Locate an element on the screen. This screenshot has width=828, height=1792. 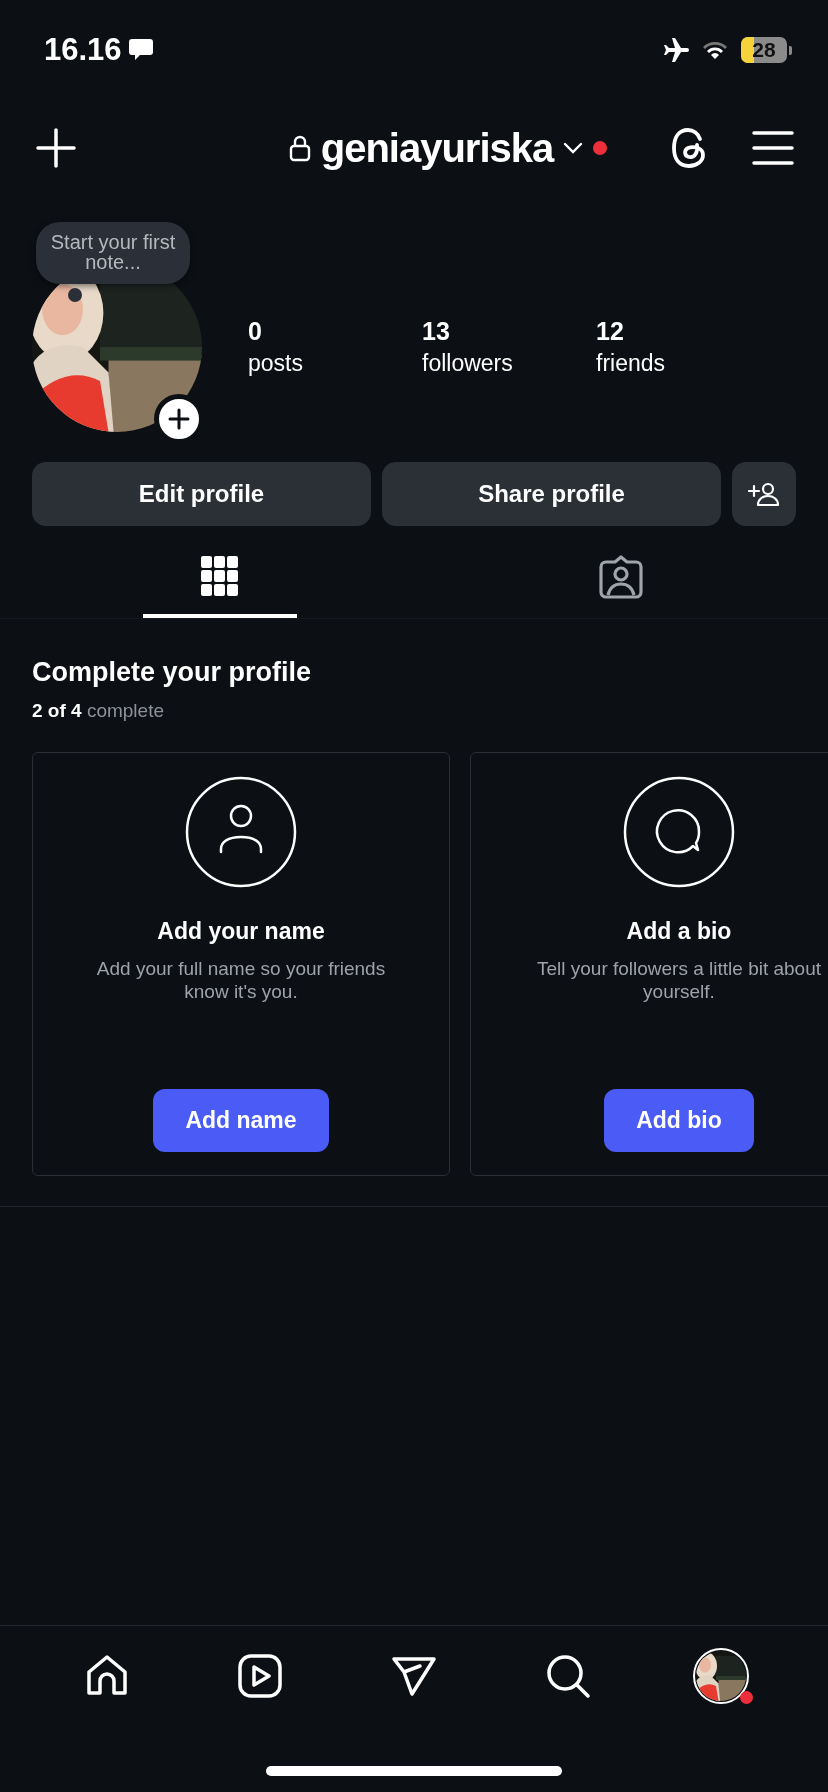
stat-label: friends is located at coordinates (683, 363).